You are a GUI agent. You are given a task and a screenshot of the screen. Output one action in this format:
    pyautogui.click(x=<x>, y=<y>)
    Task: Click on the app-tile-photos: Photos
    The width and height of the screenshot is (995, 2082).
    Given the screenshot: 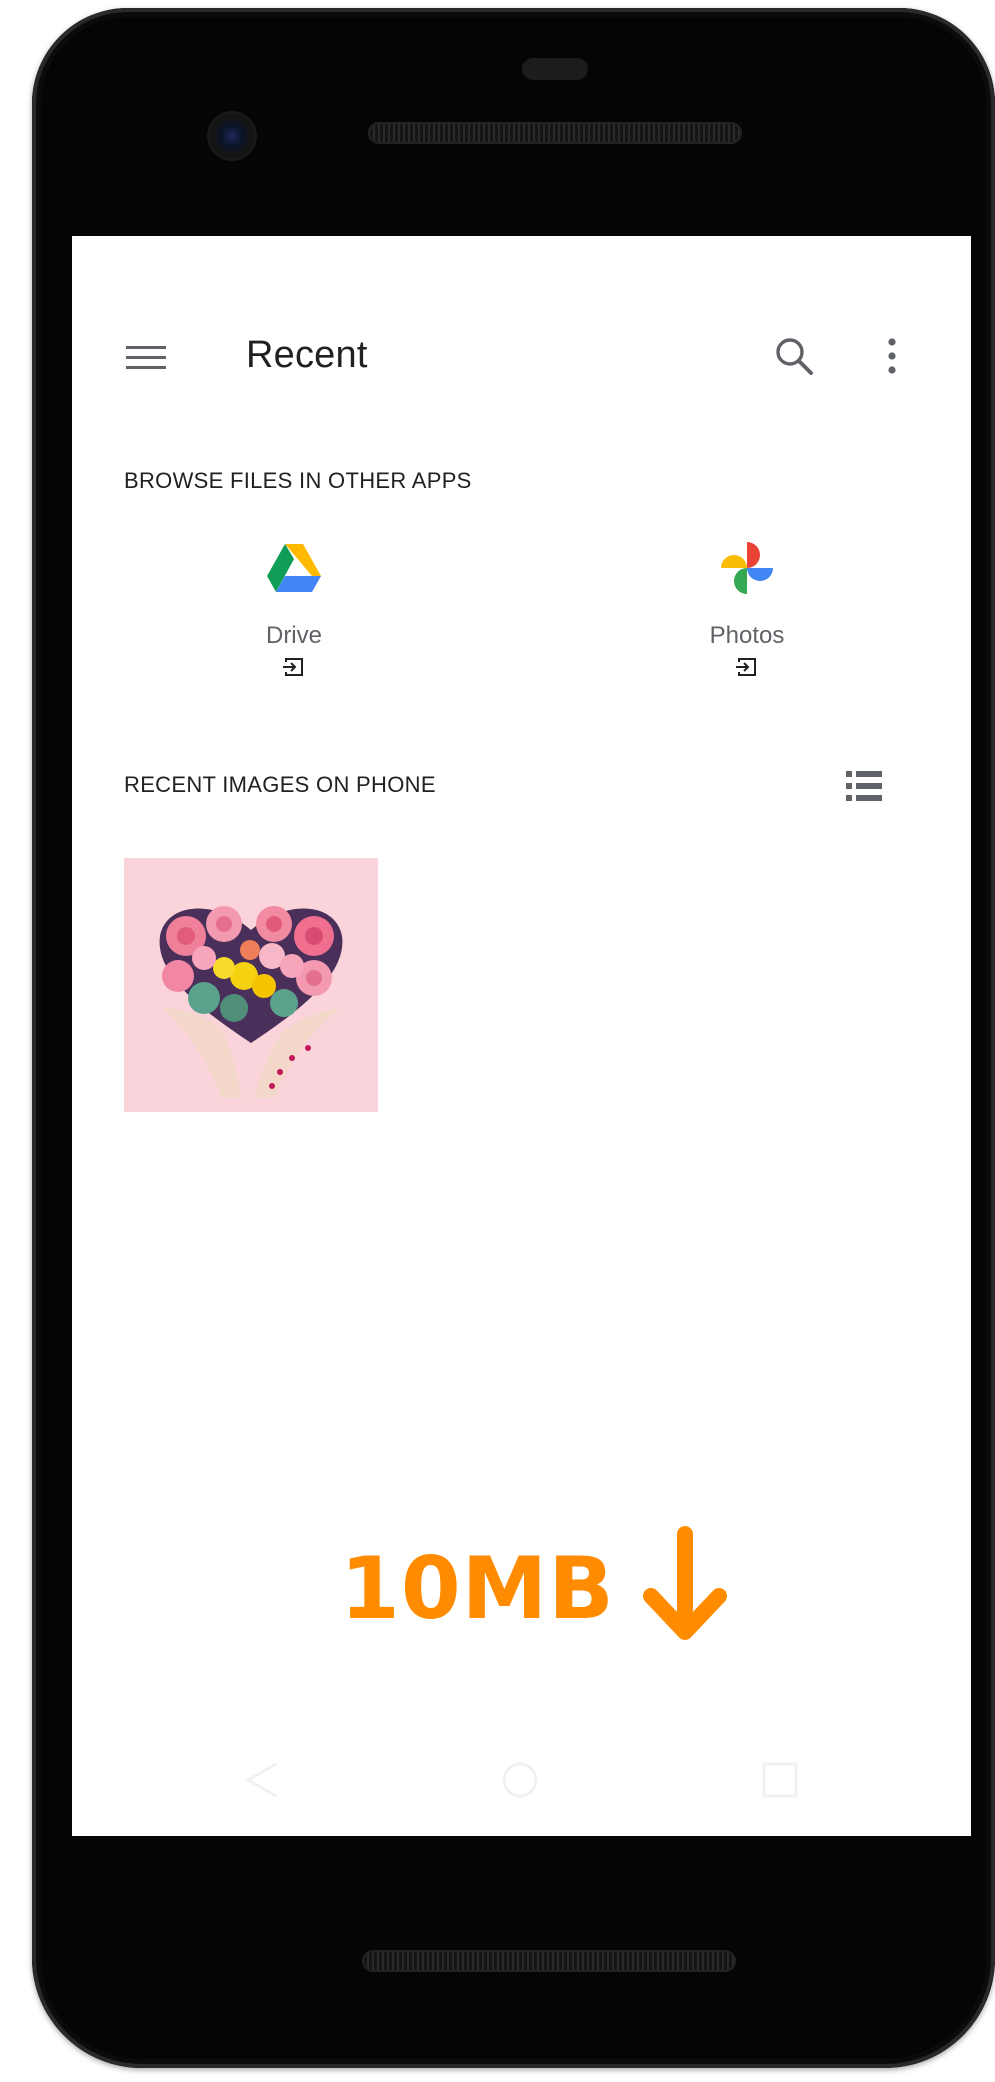 What is the action you would take?
    pyautogui.click(x=747, y=608)
    